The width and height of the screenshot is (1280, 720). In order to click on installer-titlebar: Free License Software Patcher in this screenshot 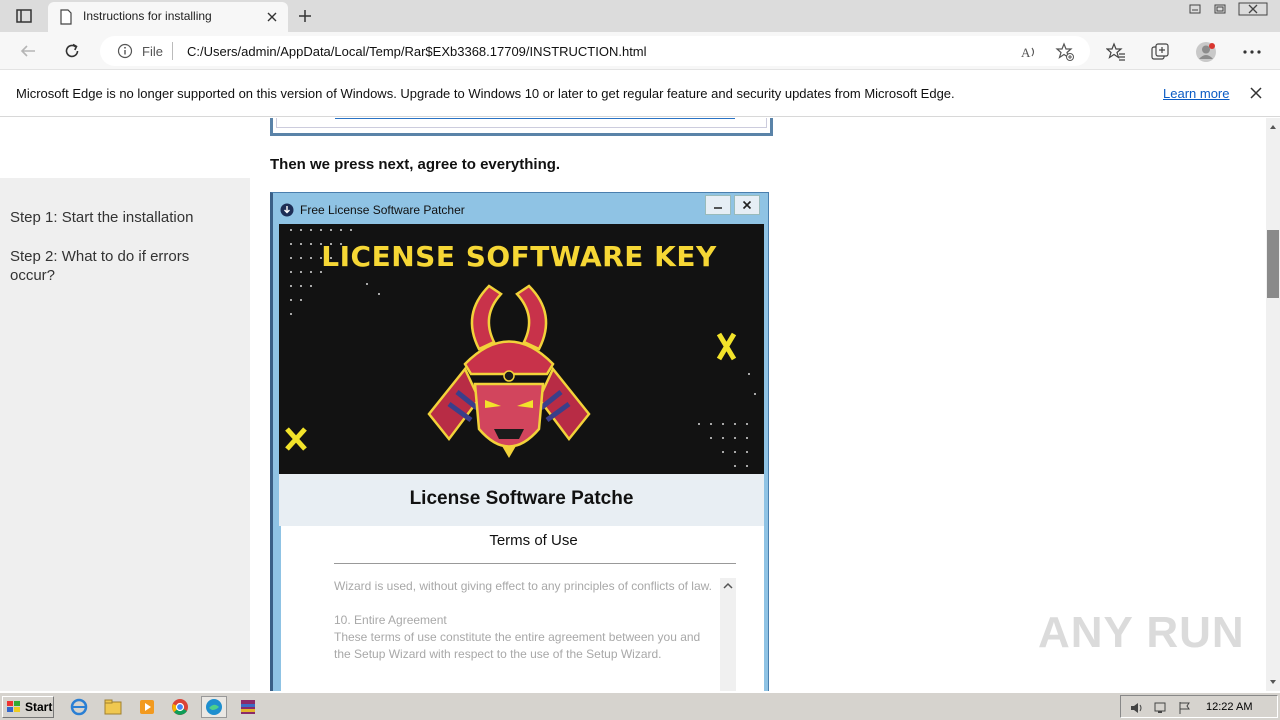, I will do `click(520, 209)`.